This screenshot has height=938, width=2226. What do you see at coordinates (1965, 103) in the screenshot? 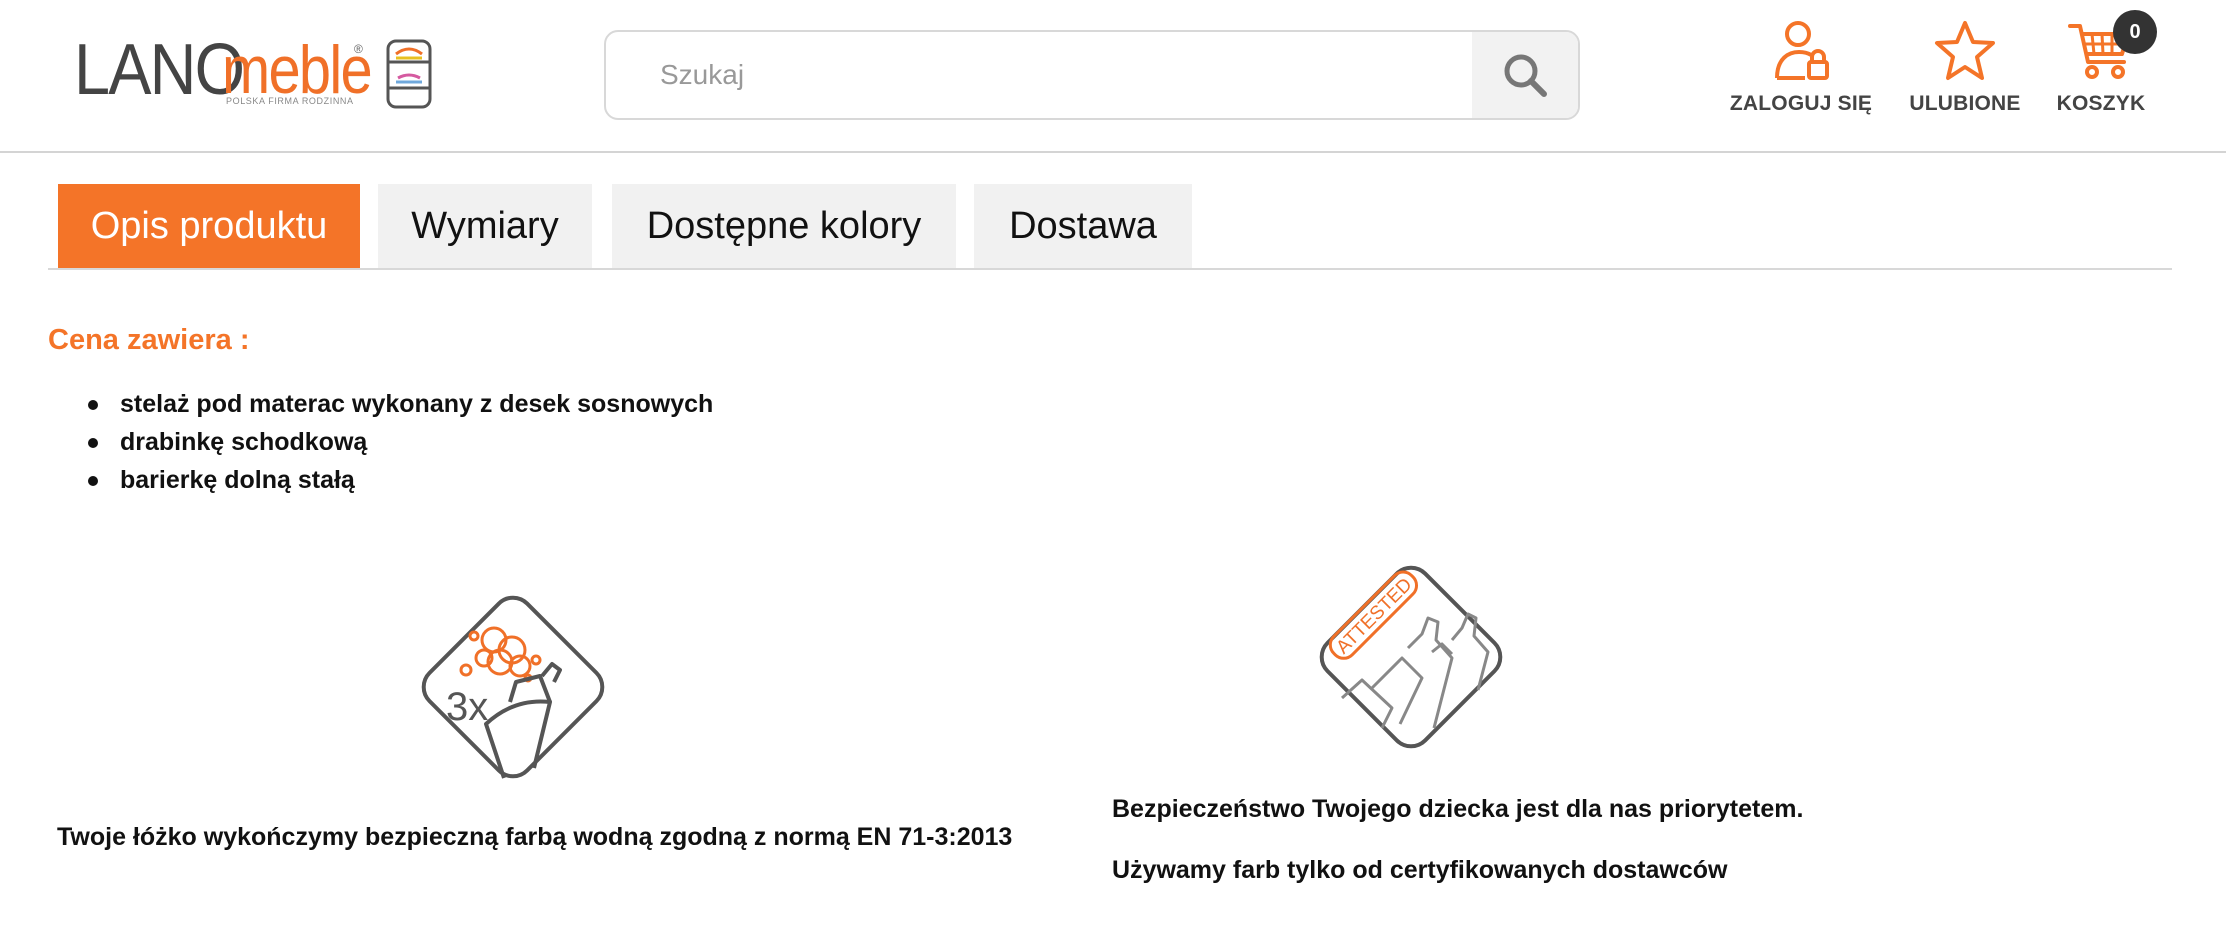
I see `favorites-label: ULUBIONE` at bounding box center [1965, 103].